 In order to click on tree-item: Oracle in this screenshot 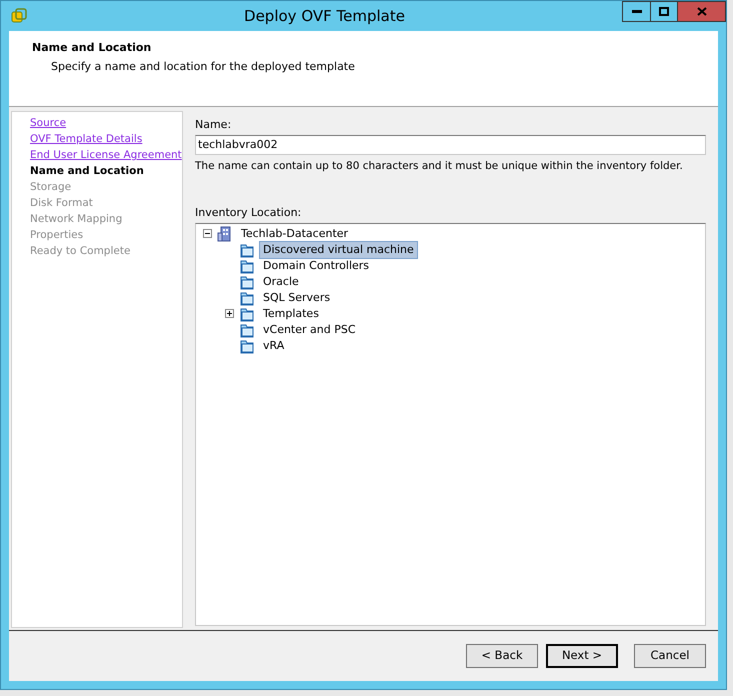, I will do `click(281, 281)`.